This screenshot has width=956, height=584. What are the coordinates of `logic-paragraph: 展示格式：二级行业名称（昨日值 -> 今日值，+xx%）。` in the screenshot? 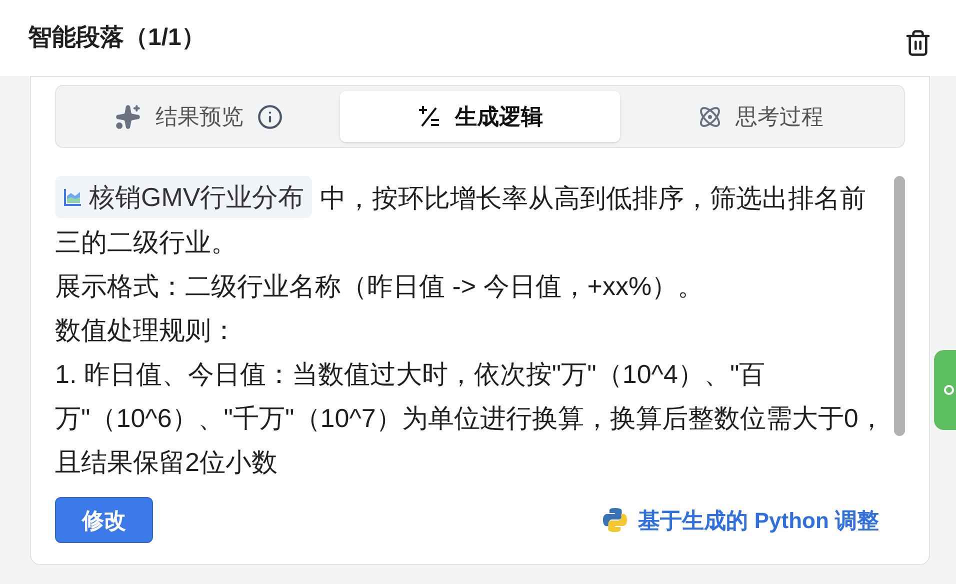 It's located at (380, 286).